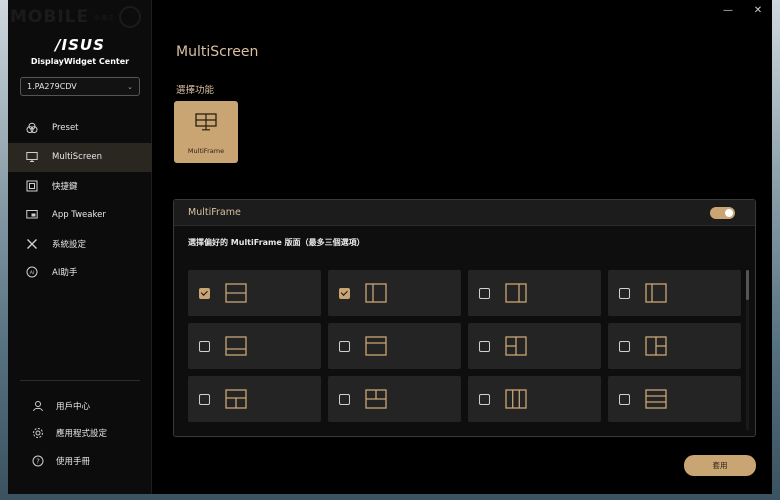 This screenshot has width=780, height=500. What do you see at coordinates (206, 151) in the screenshot?
I see `feature-card-label: MultiFrame` at bounding box center [206, 151].